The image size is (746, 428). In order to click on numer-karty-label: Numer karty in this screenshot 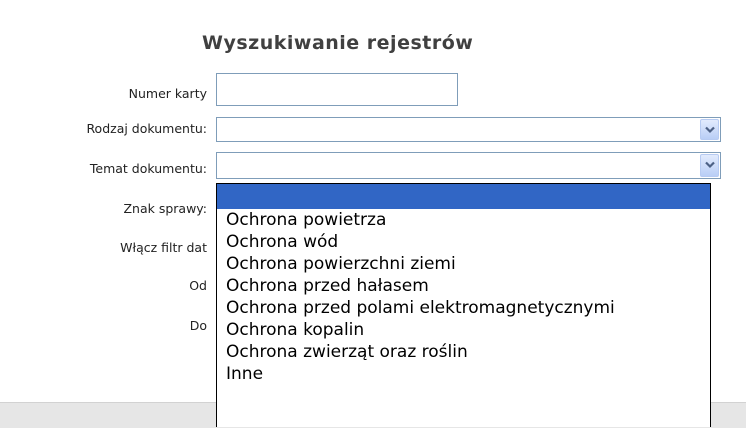, I will do `click(167, 93)`.